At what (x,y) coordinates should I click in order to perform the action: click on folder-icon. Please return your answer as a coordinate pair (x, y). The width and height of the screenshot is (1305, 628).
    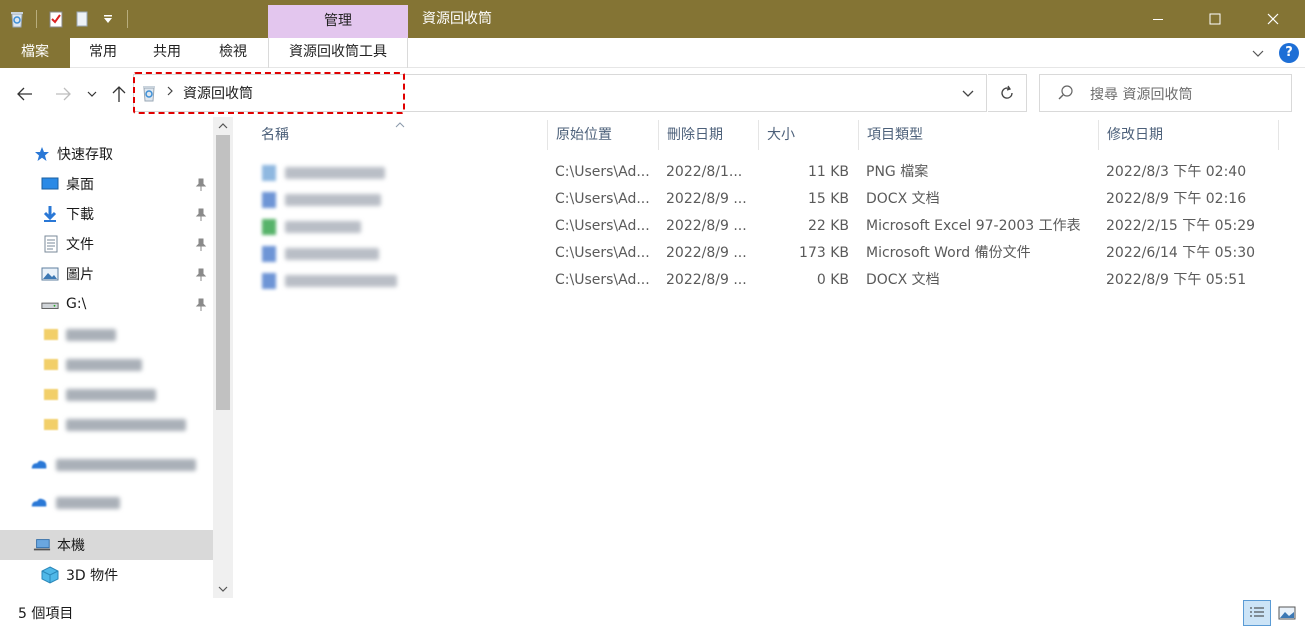
    Looking at the image, I should click on (51, 334).